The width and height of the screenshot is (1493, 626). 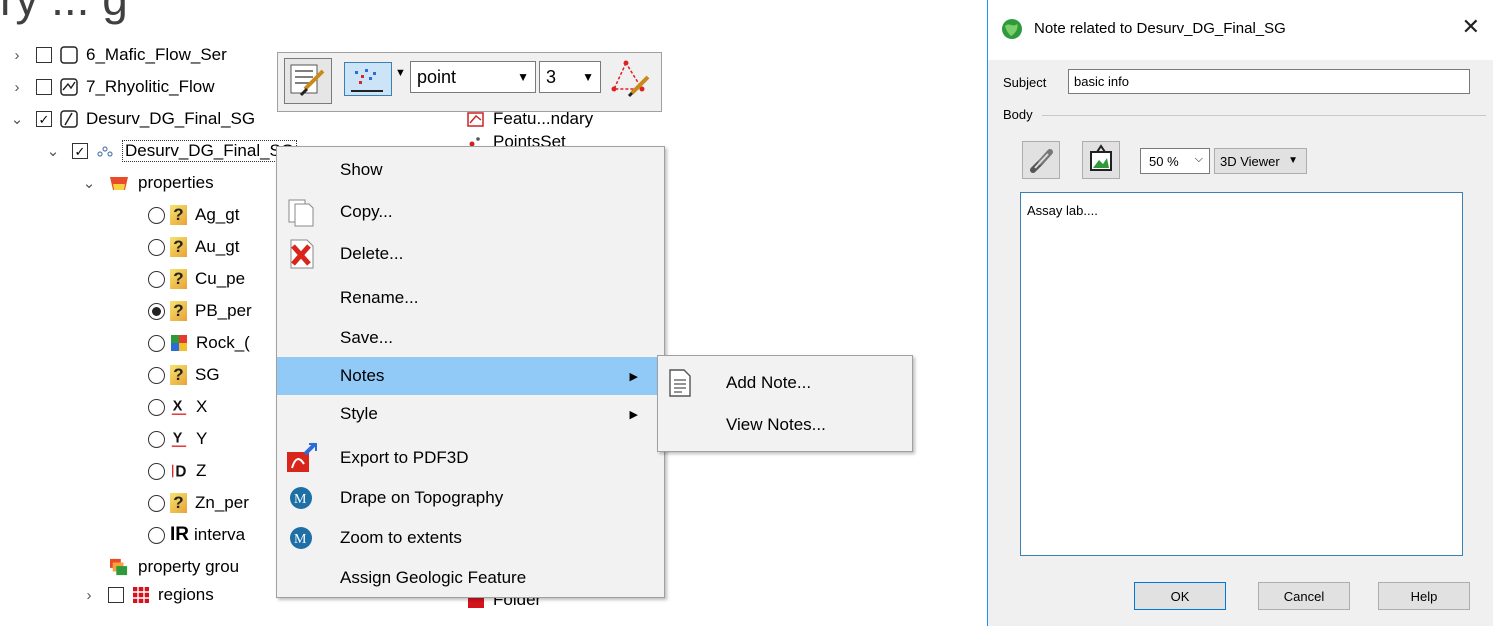 I want to click on property-row: IR interva, so click(x=196, y=535).